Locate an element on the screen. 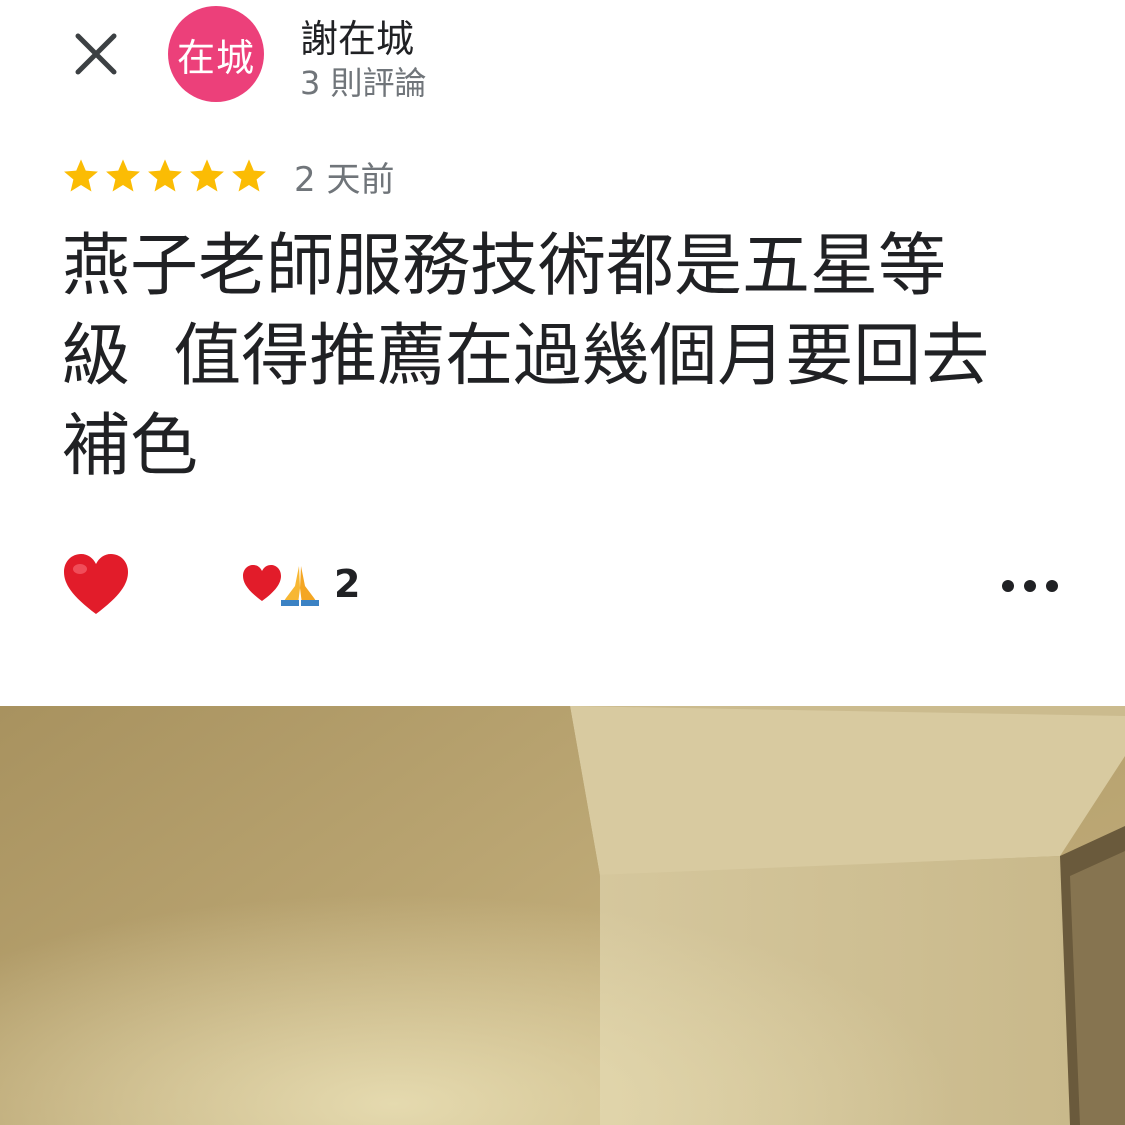  reviewer-review-count: 3 則評論 is located at coordinates (363, 83).